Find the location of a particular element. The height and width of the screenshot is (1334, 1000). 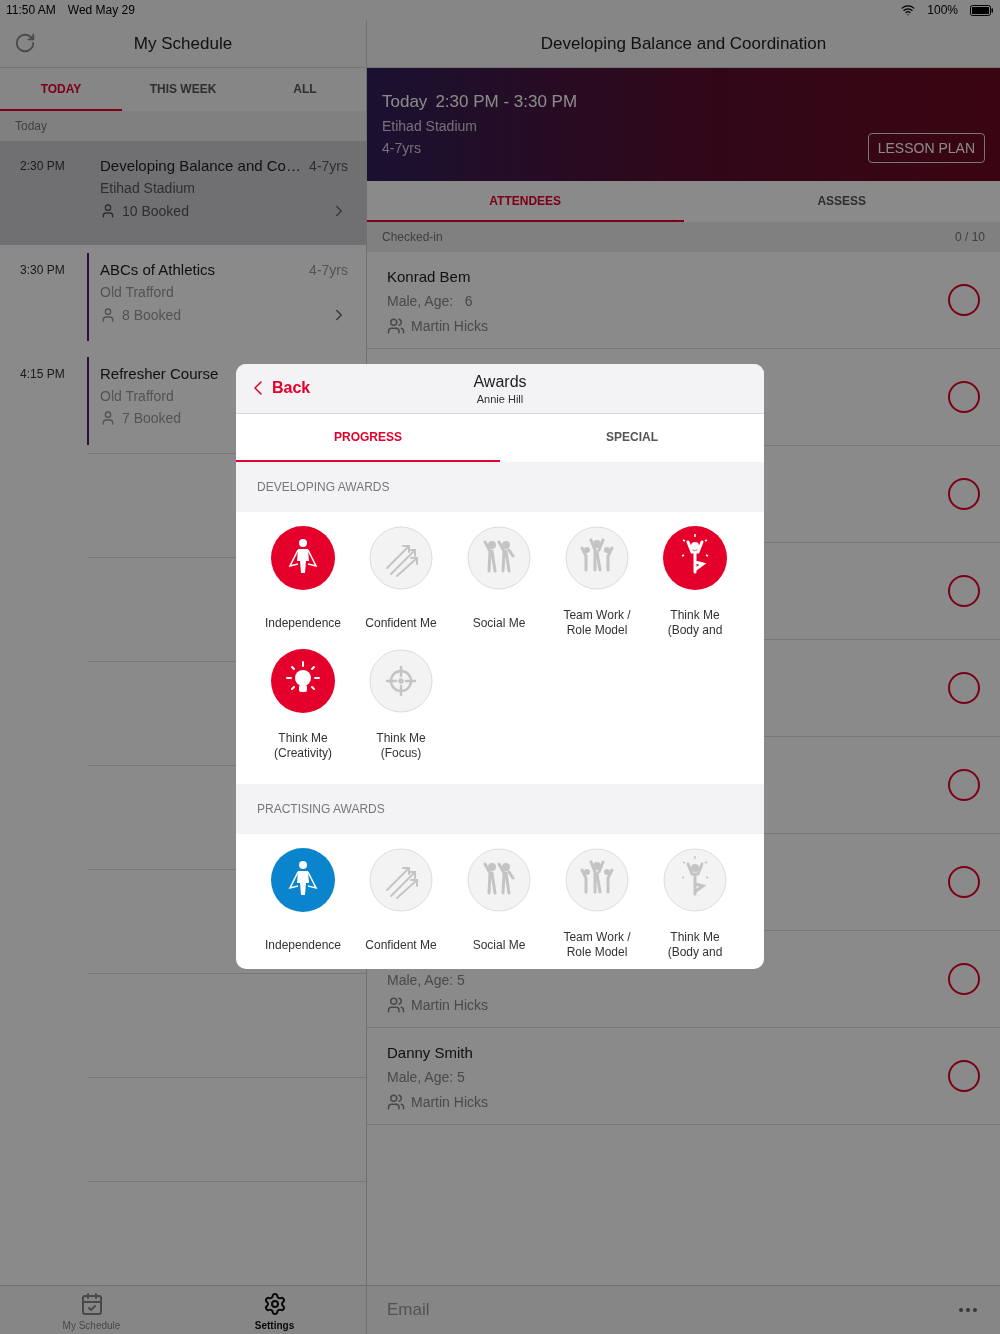

back-button: Back is located at coordinates (278, 388).